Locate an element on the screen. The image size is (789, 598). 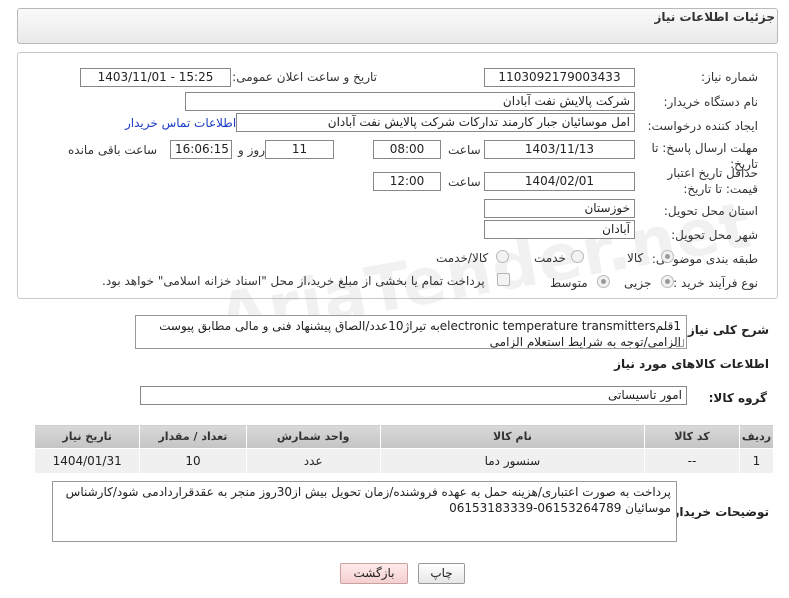
reply-date-field: 1403/11/13 is located at coordinates (559, 149).